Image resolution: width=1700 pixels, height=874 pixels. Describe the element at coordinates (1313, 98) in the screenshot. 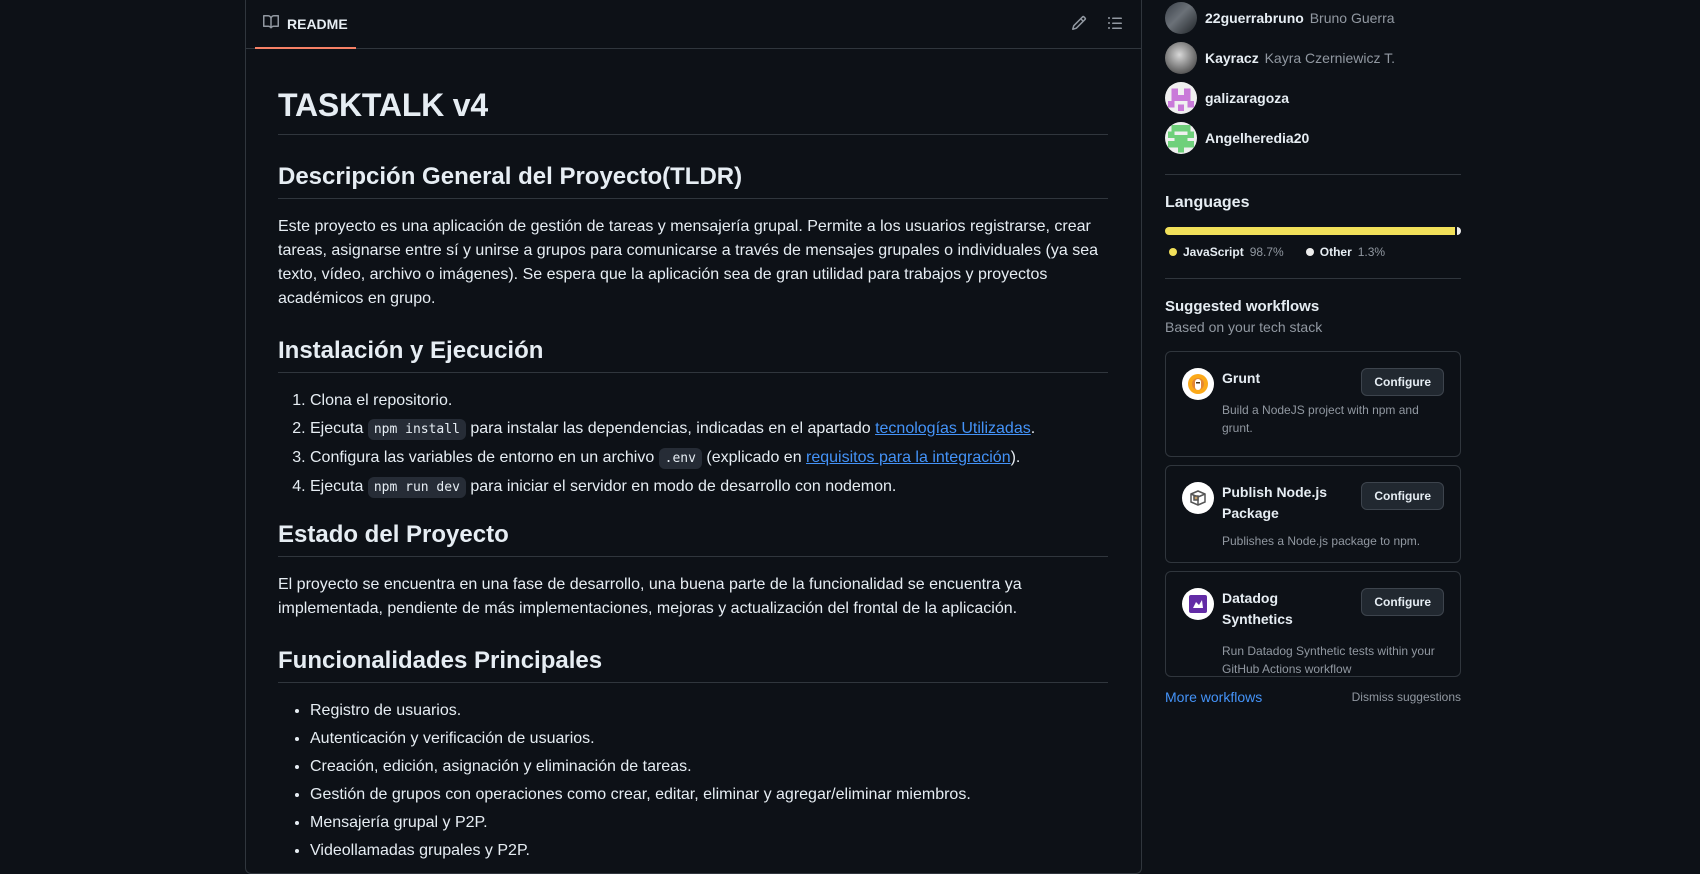

I see `contributor-row: galizaragoza` at that location.